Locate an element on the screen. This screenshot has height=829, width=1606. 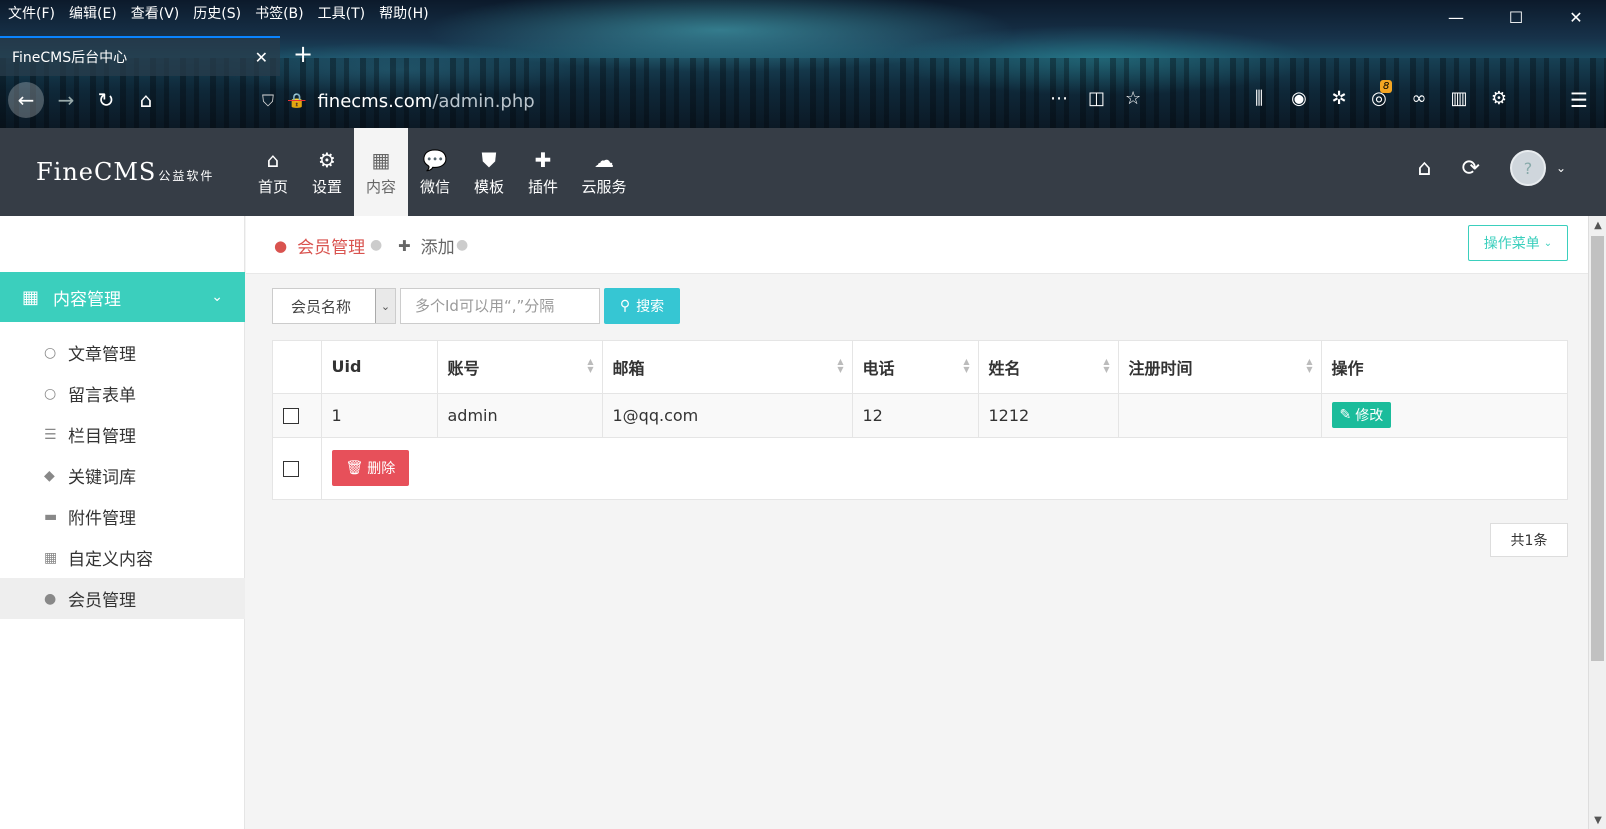
url-path: /admin.php is located at coordinates (483, 101).